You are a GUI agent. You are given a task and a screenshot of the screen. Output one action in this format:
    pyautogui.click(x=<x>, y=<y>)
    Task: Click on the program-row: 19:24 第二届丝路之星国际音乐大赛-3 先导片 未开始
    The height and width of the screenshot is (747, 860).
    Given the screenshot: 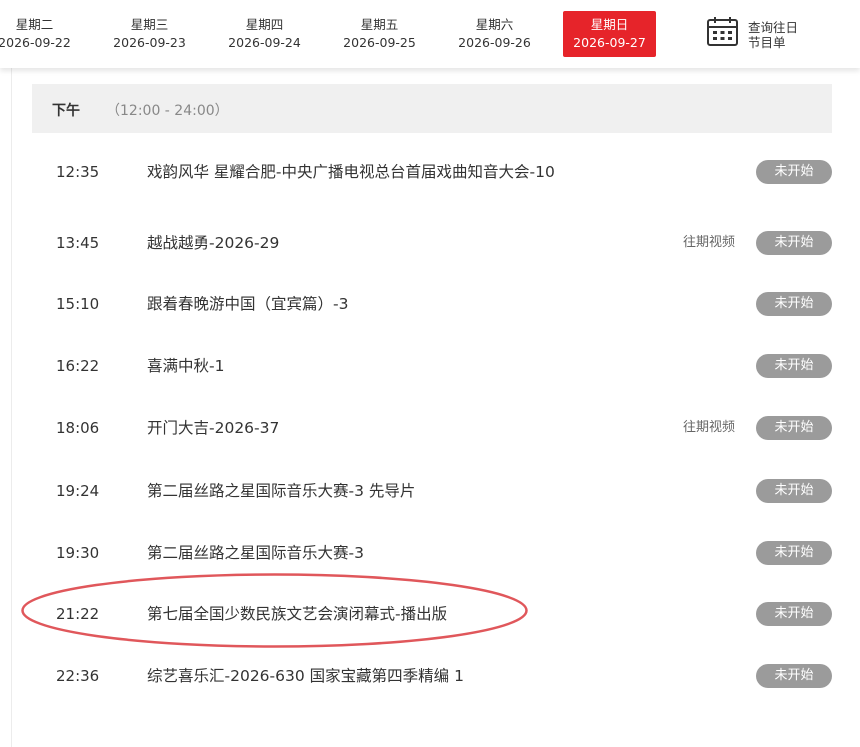 What is the action you would take?
    pyautogui.click(x=432, y=491)
    